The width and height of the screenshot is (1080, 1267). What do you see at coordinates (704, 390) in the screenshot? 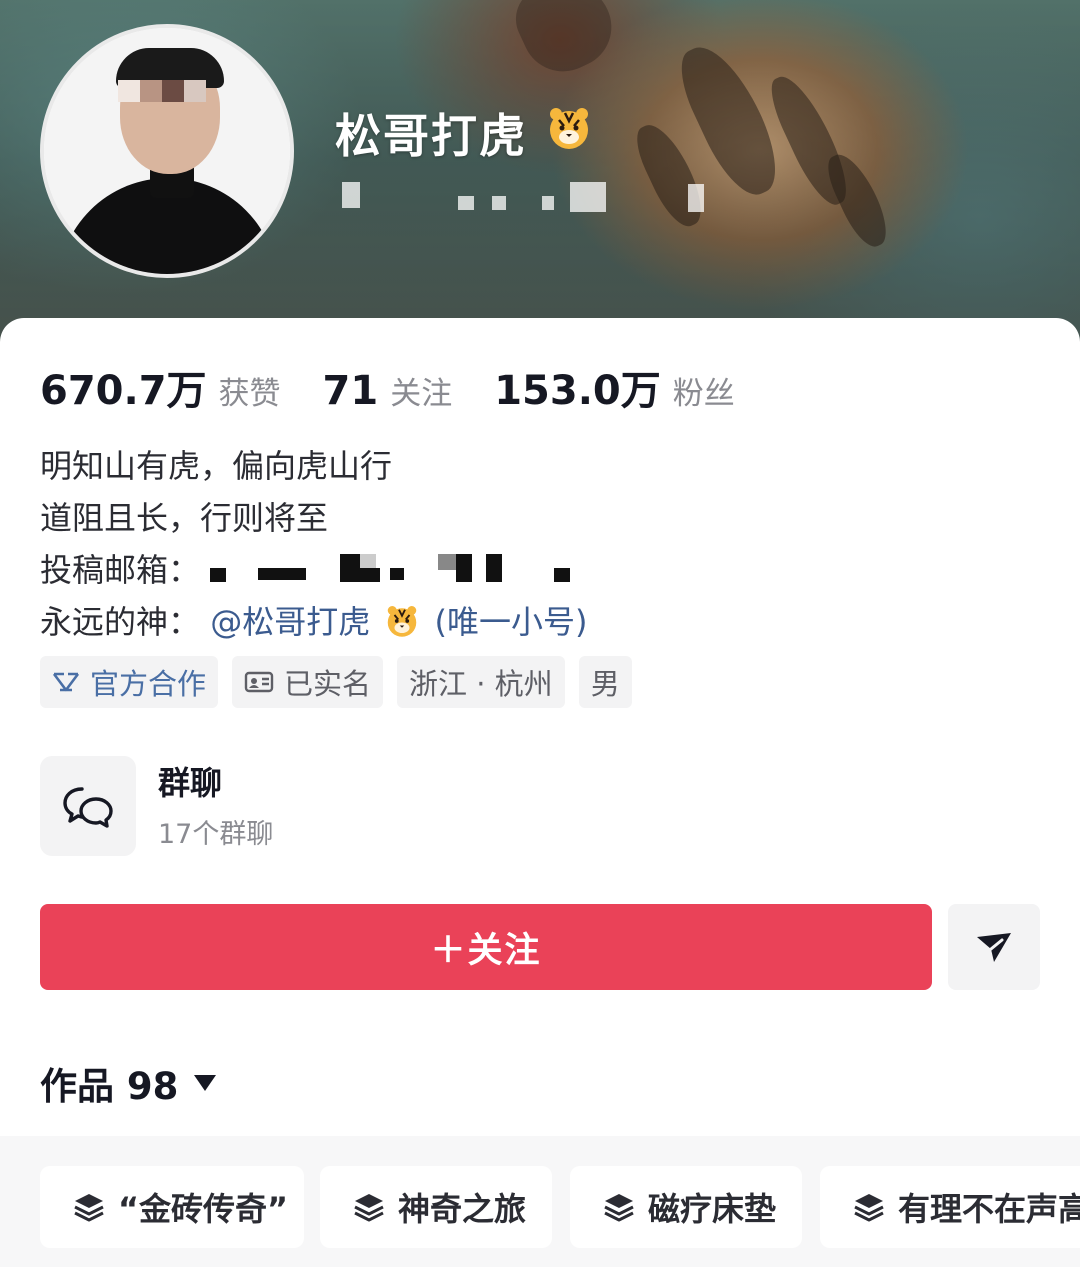
I see `followers-label: 粉丝` at bounding box center [704, 390].